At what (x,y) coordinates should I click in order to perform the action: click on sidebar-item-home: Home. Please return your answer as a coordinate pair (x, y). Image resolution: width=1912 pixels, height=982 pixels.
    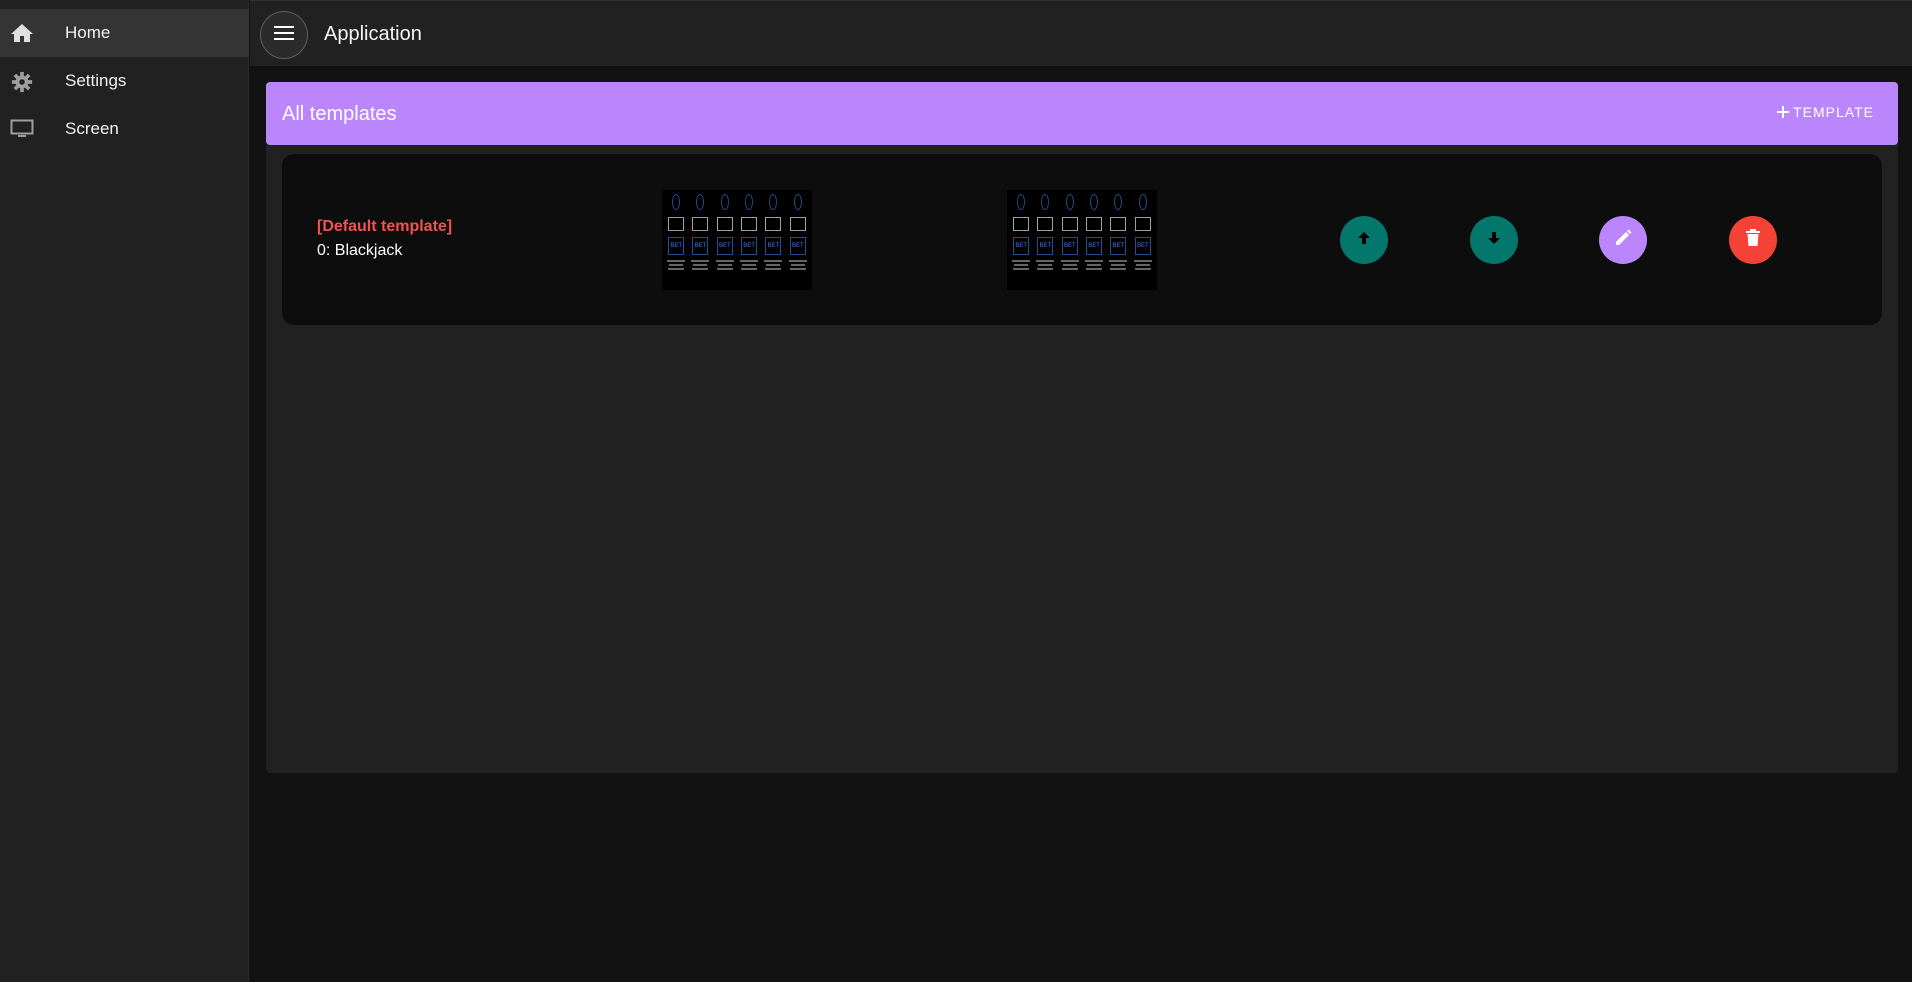
    Looking at the image, I should click on (124, 33).